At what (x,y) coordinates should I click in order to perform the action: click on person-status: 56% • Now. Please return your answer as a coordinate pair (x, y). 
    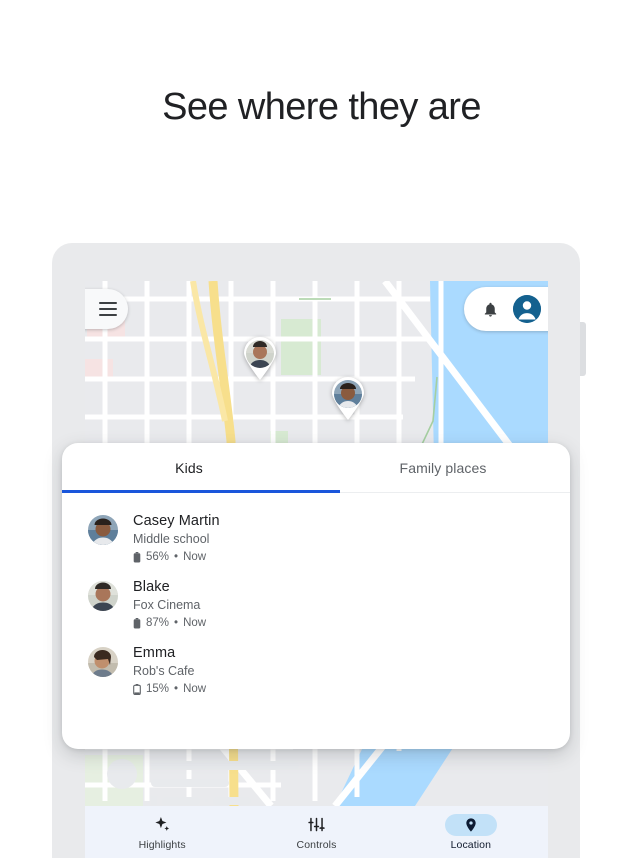
    Looking at the image, I should click on (176, 557).